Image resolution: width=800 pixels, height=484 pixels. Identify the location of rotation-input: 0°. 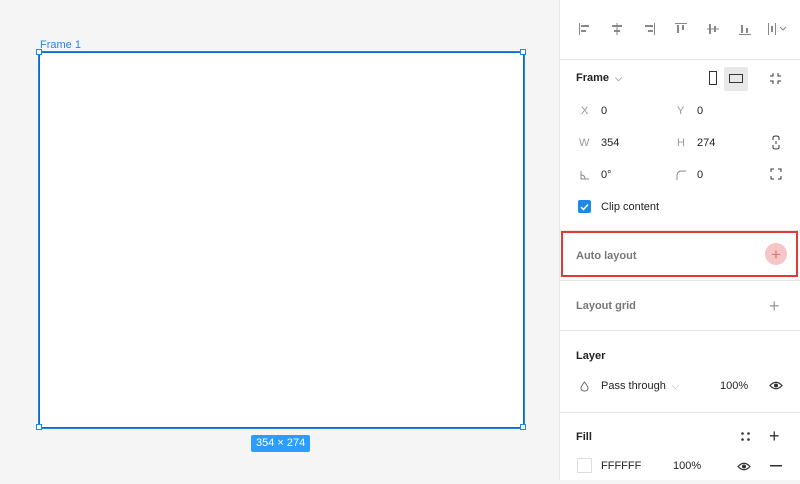
(606, 175).